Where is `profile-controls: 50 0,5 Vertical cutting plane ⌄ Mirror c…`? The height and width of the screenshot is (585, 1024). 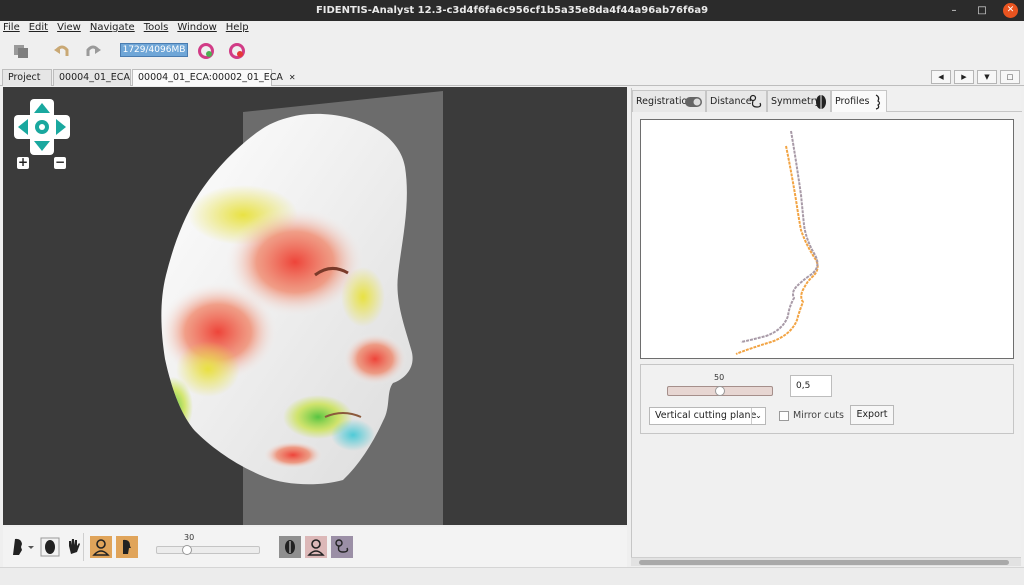
profile-controls: 50 0,5 Vertical cutting plane ⌄ Mirror c… is located at coordinates (827, 399).